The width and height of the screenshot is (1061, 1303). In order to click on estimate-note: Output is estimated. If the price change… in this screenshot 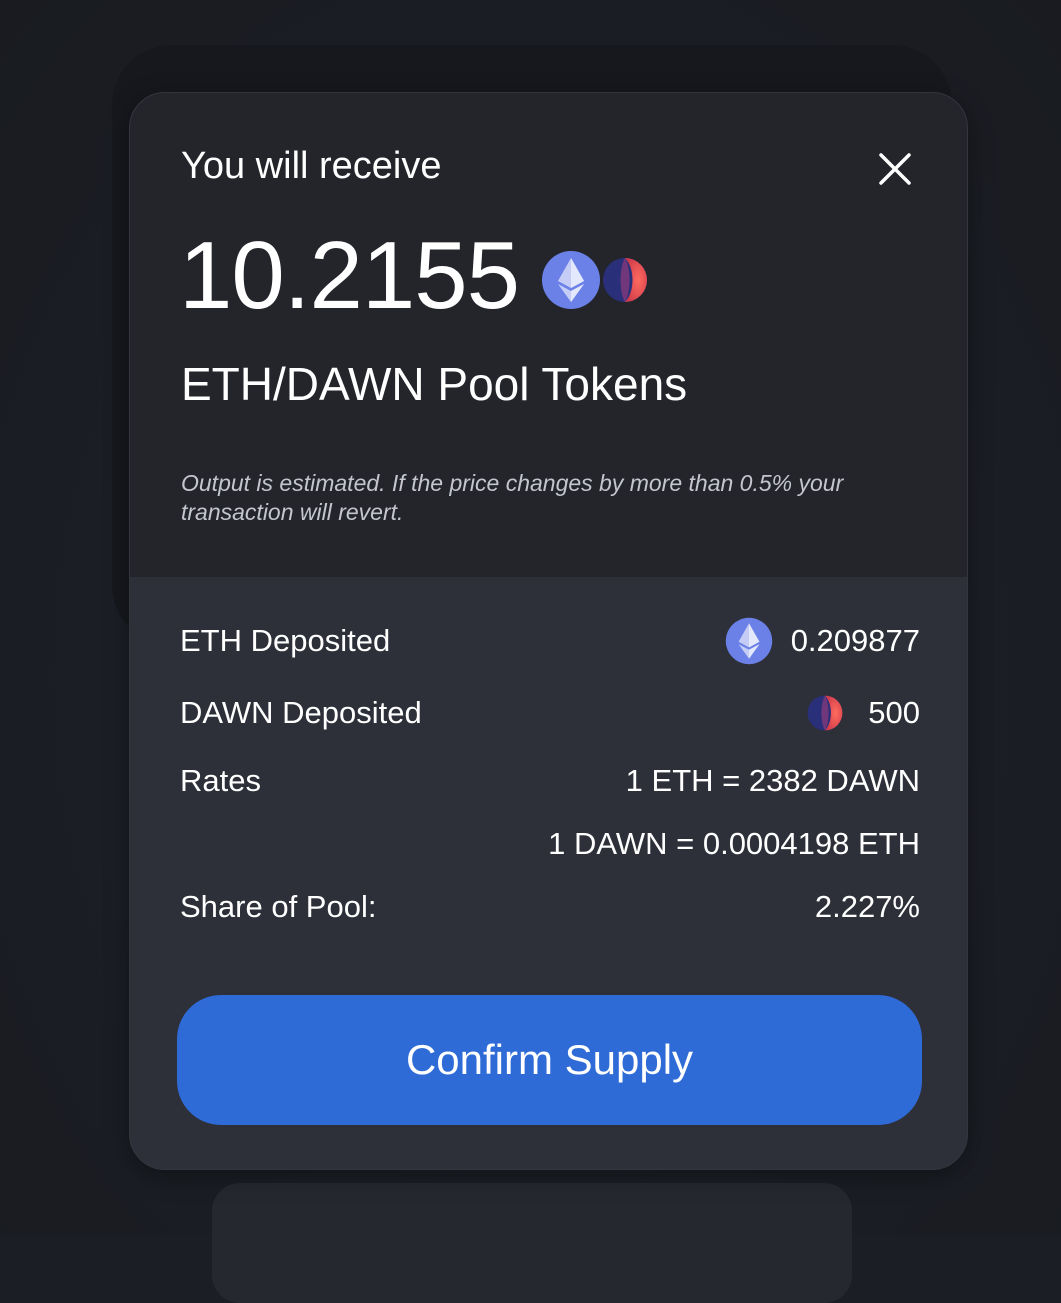, I will do `click(512, 497)`.